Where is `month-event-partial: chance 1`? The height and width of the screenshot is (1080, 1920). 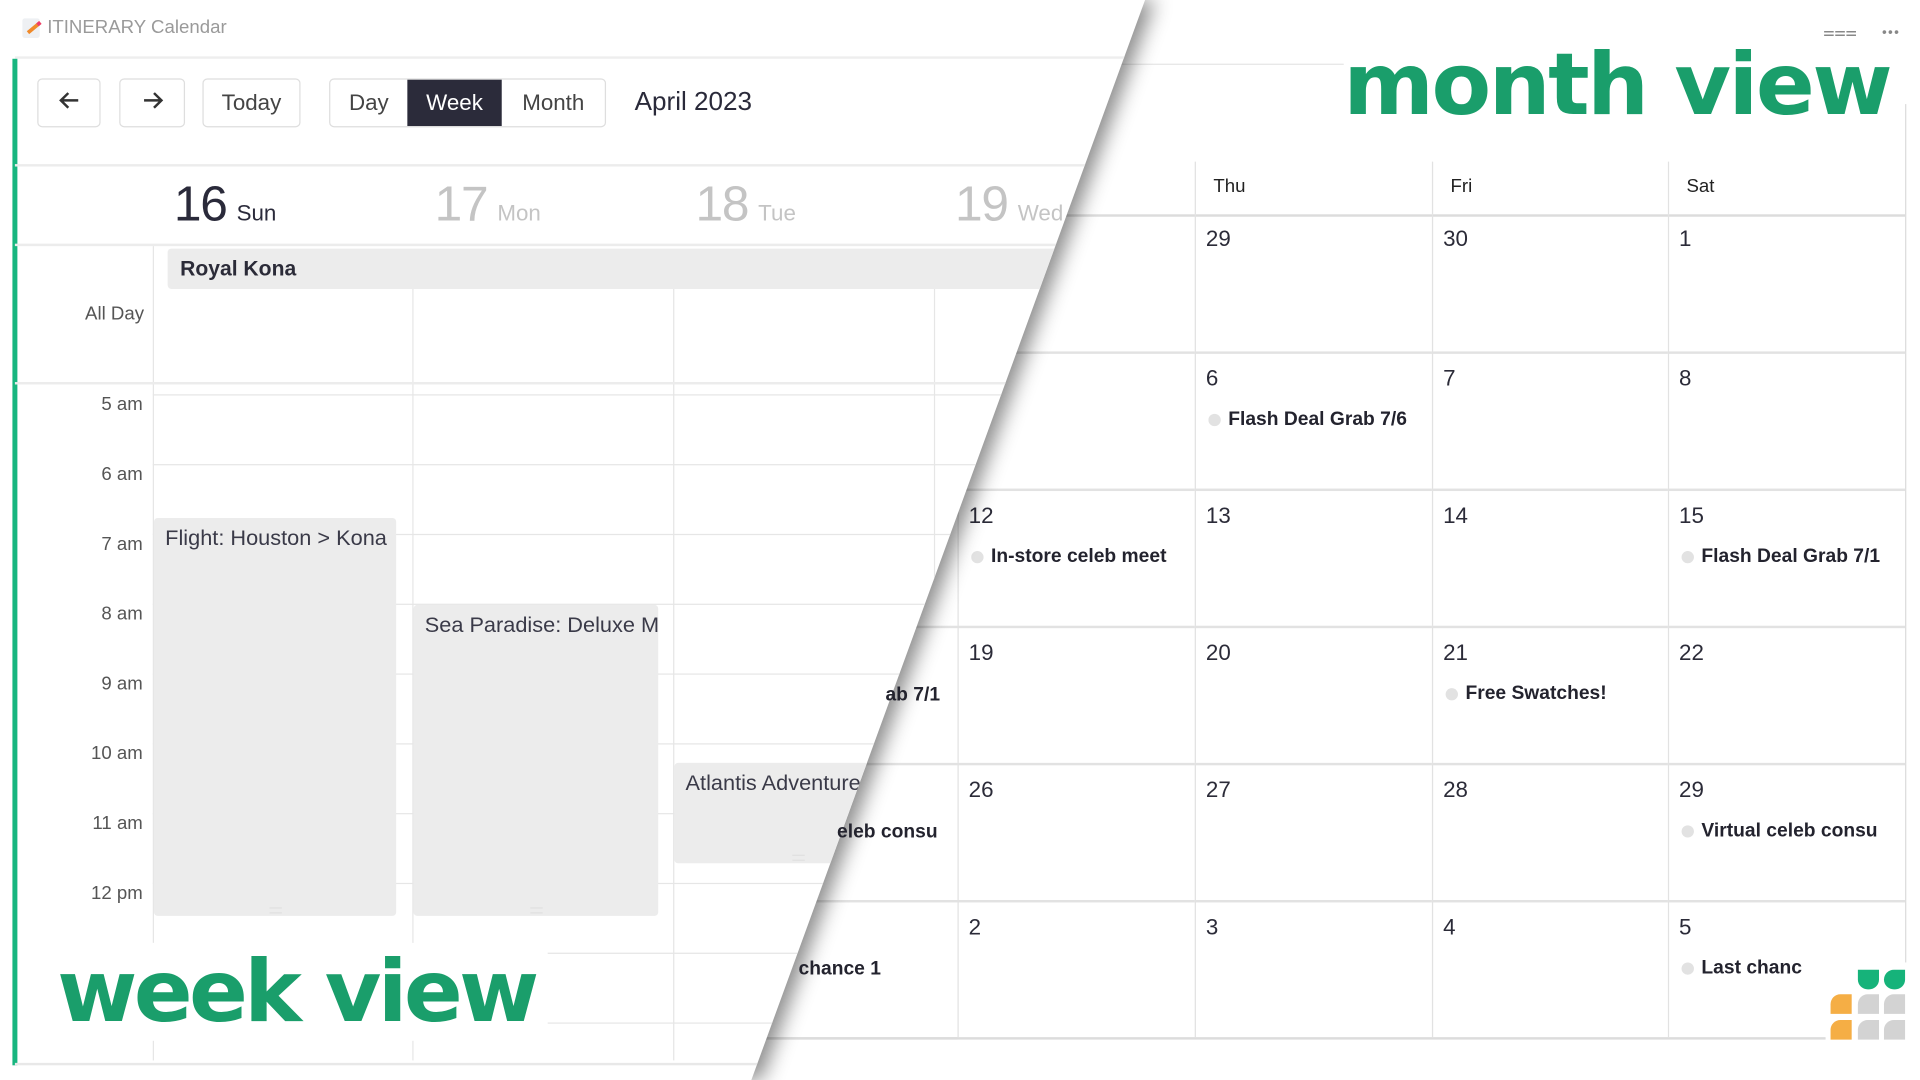 month-event-partial: chance 1 is located at coordinates (840, 970).